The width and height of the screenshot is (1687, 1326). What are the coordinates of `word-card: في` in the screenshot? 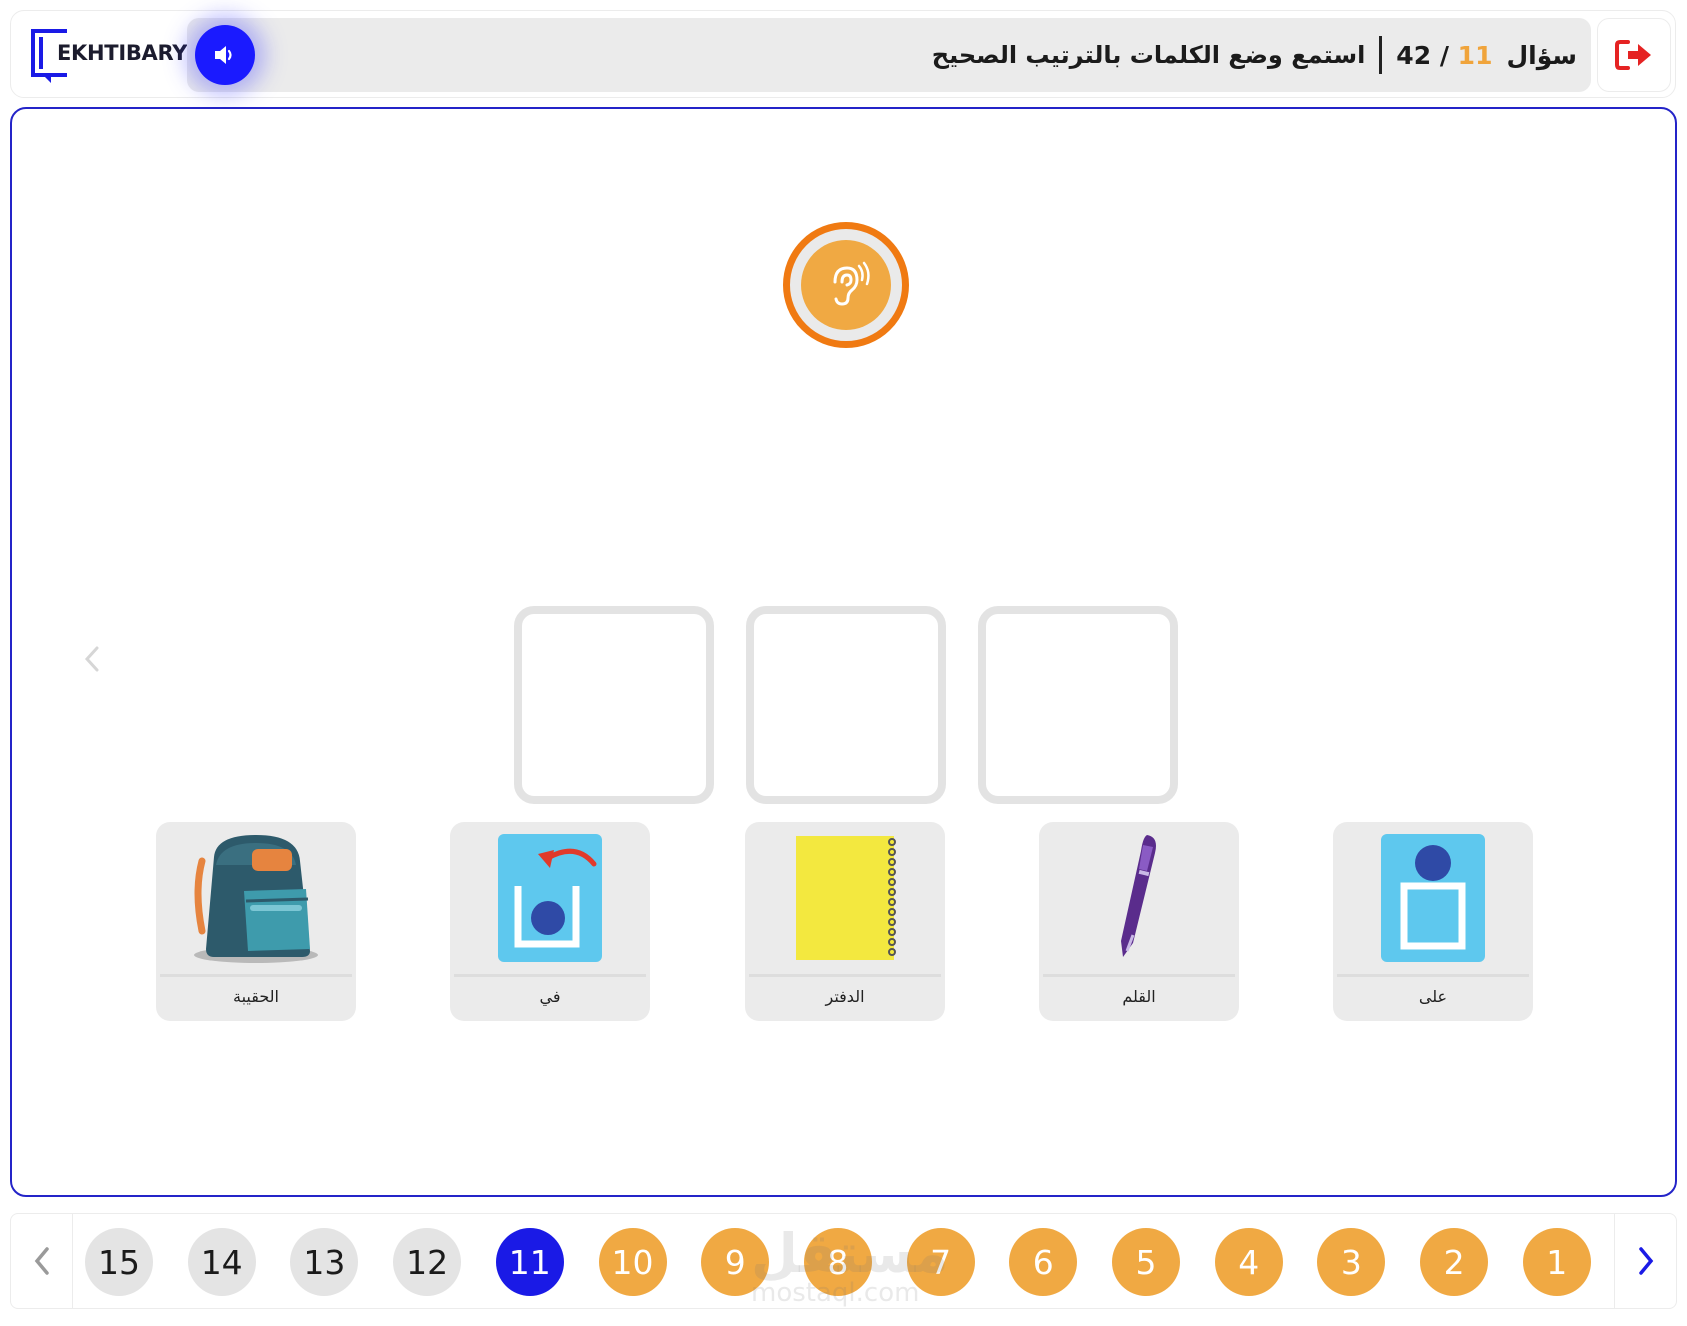 It's located at (550, 921).